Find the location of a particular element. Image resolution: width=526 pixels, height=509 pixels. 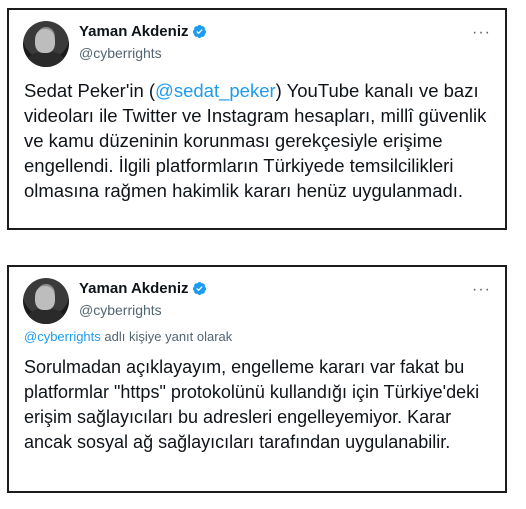

tweet-text-part: Sedat Peker'in ( is located at coordinates (90, 90).